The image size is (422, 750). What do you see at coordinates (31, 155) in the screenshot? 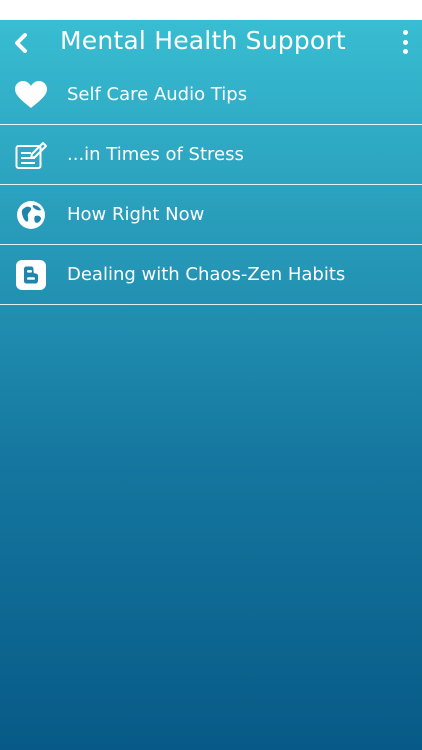
I see `notepad-pen-icon` at bounding box center [31, 155].